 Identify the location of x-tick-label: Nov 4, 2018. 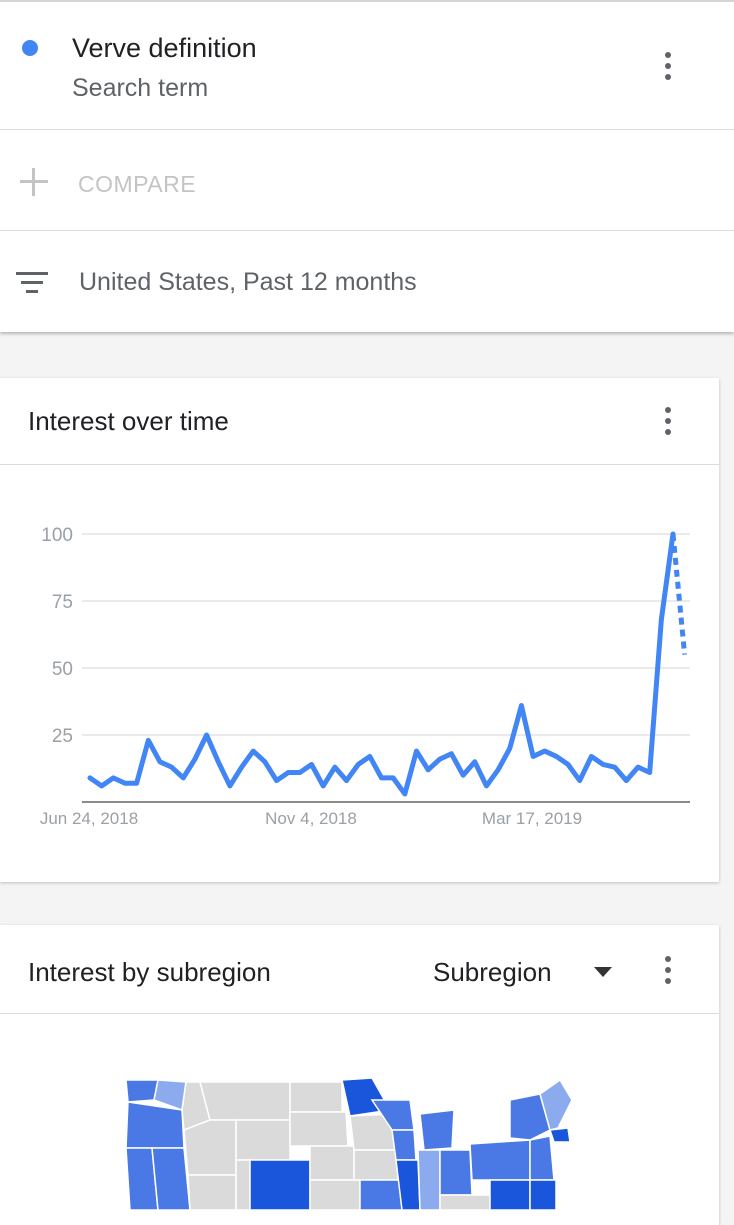
(311, 818).